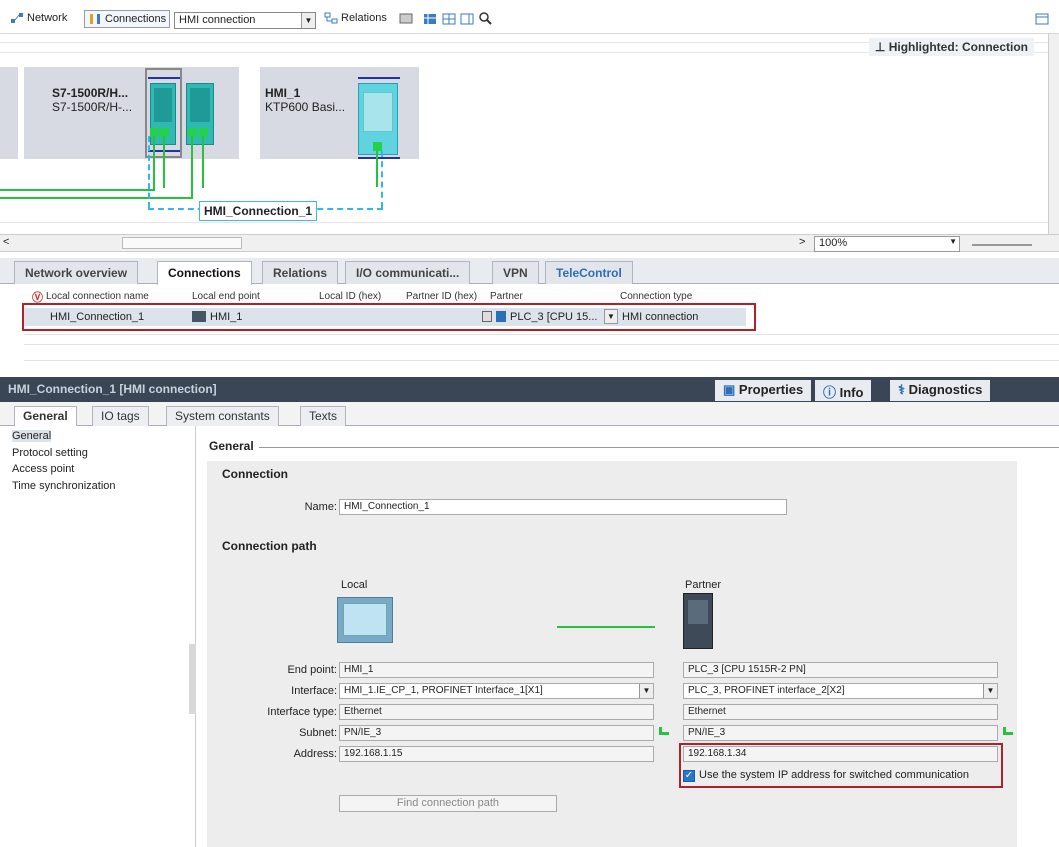  Describe the element at coordinates (95, 19) in the screenshot. I see `connections-icon` at that location.